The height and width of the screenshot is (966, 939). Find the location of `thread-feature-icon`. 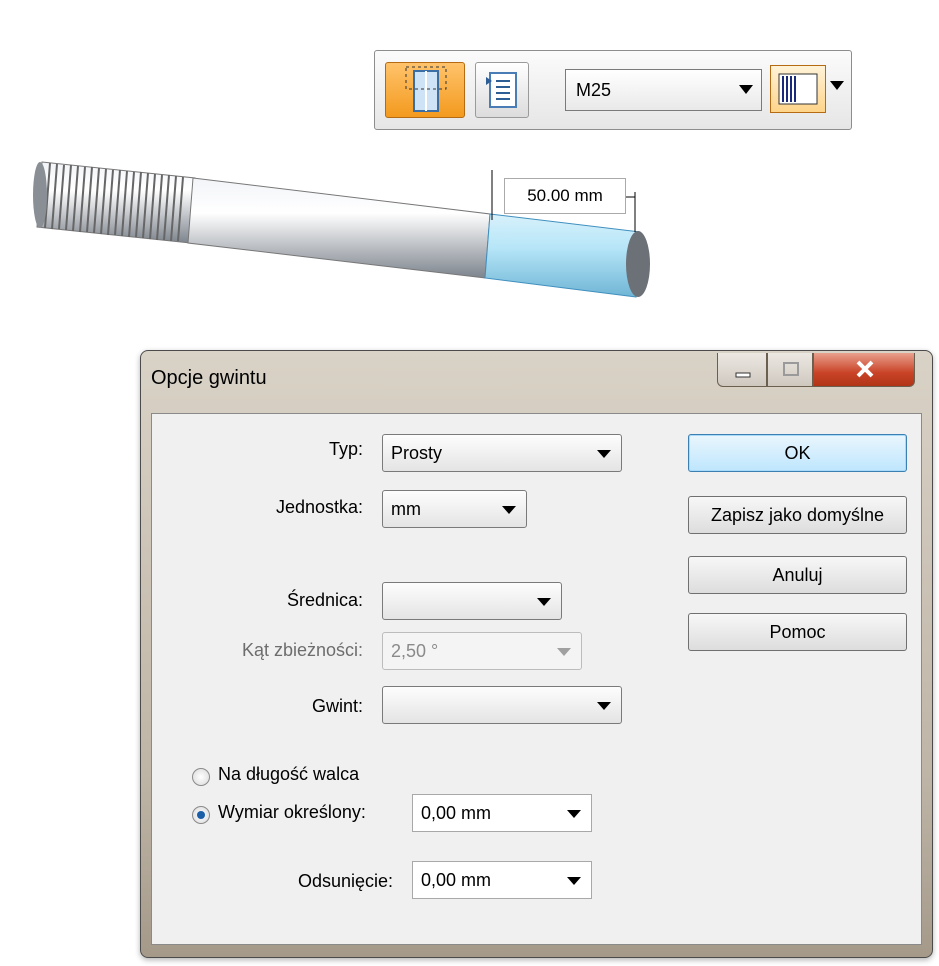

thread-feature-icon is located at coordinates (426, 89).